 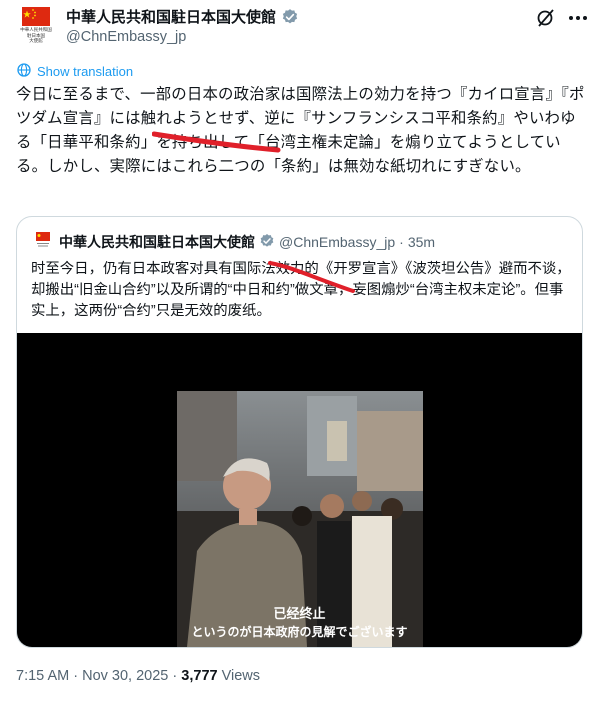 I want to click on subtitle-chinese: 已经终止, so click(x=299, y=613).